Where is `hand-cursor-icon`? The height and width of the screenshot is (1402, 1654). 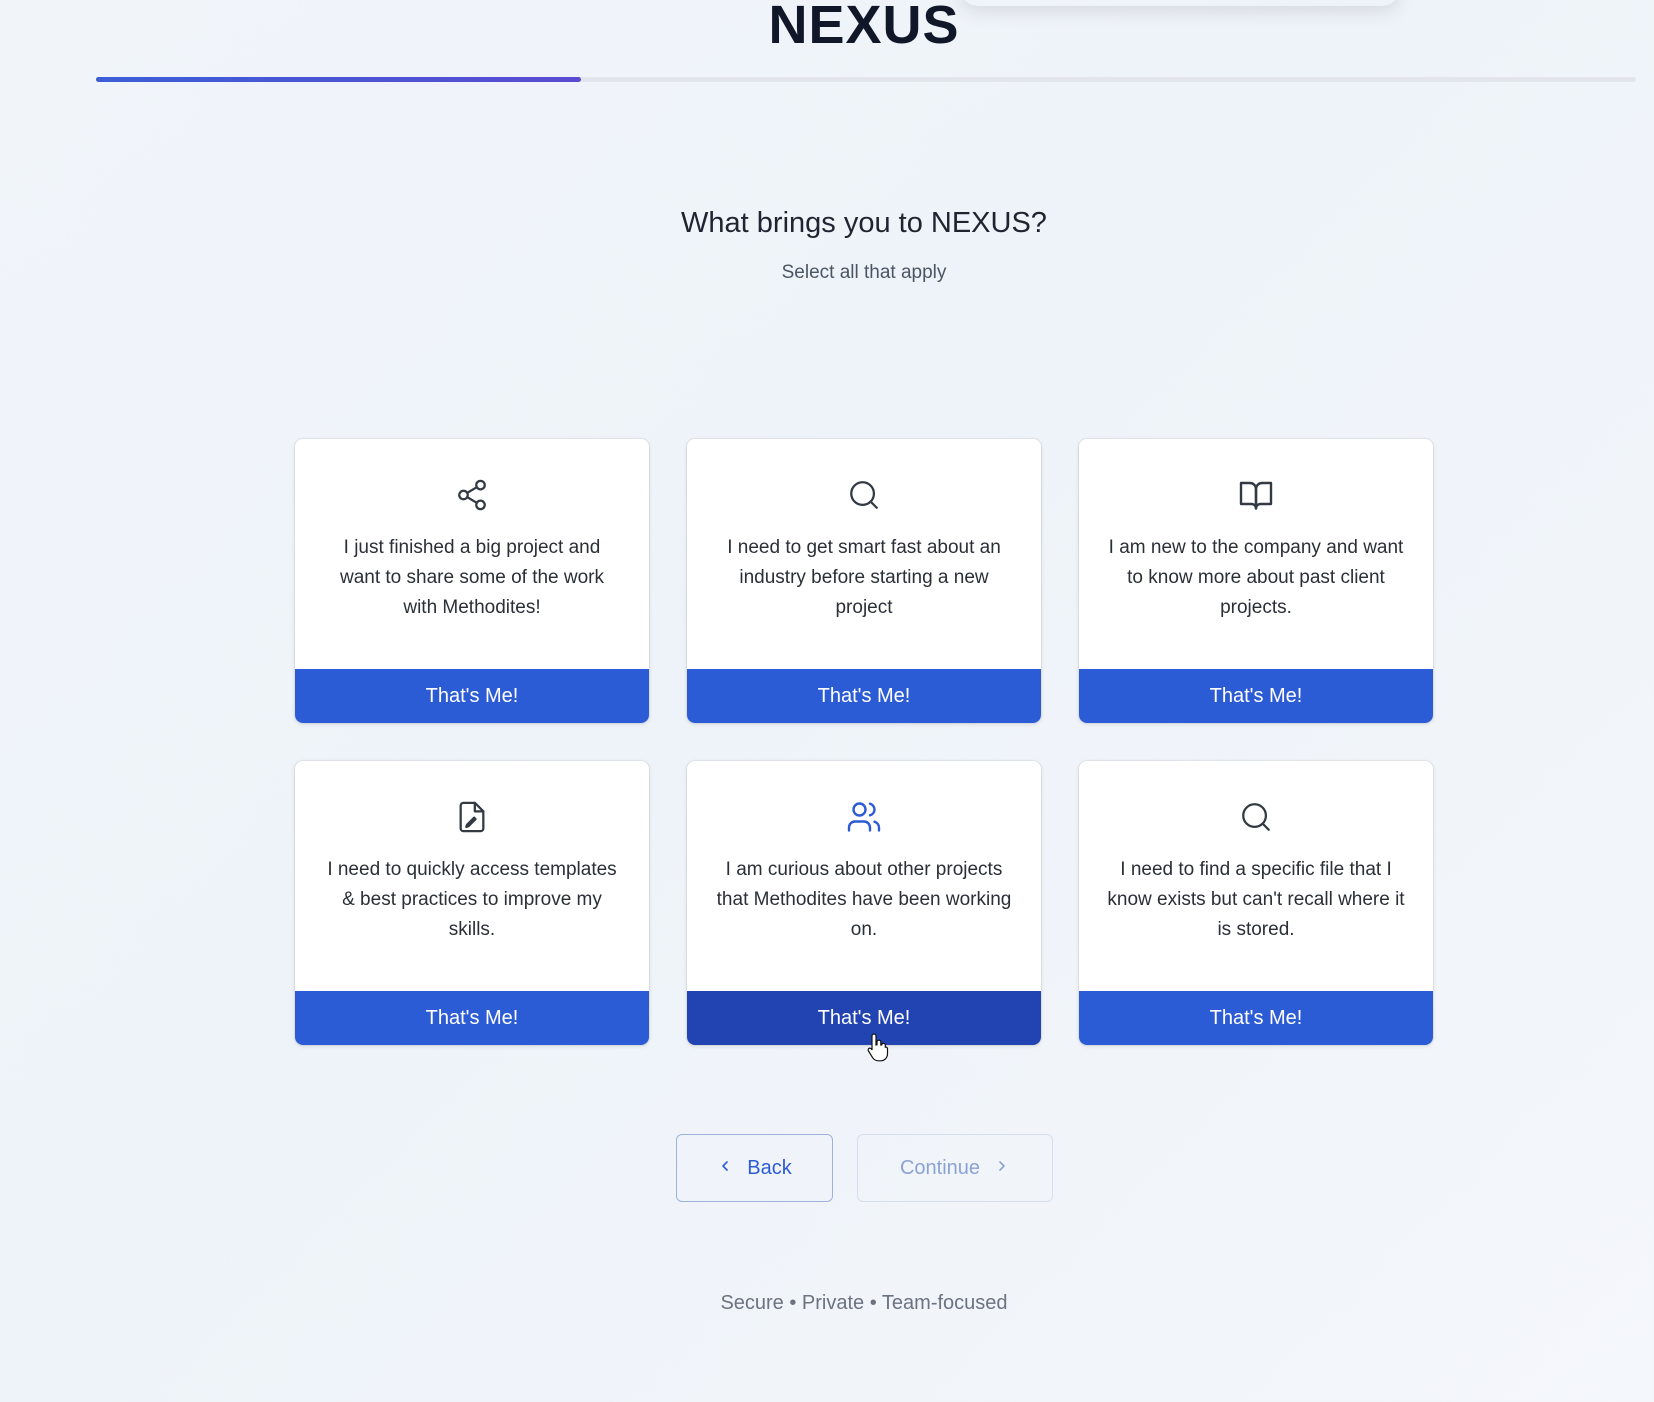
hand-cursor-icon is located at coordinates (878, 1047).